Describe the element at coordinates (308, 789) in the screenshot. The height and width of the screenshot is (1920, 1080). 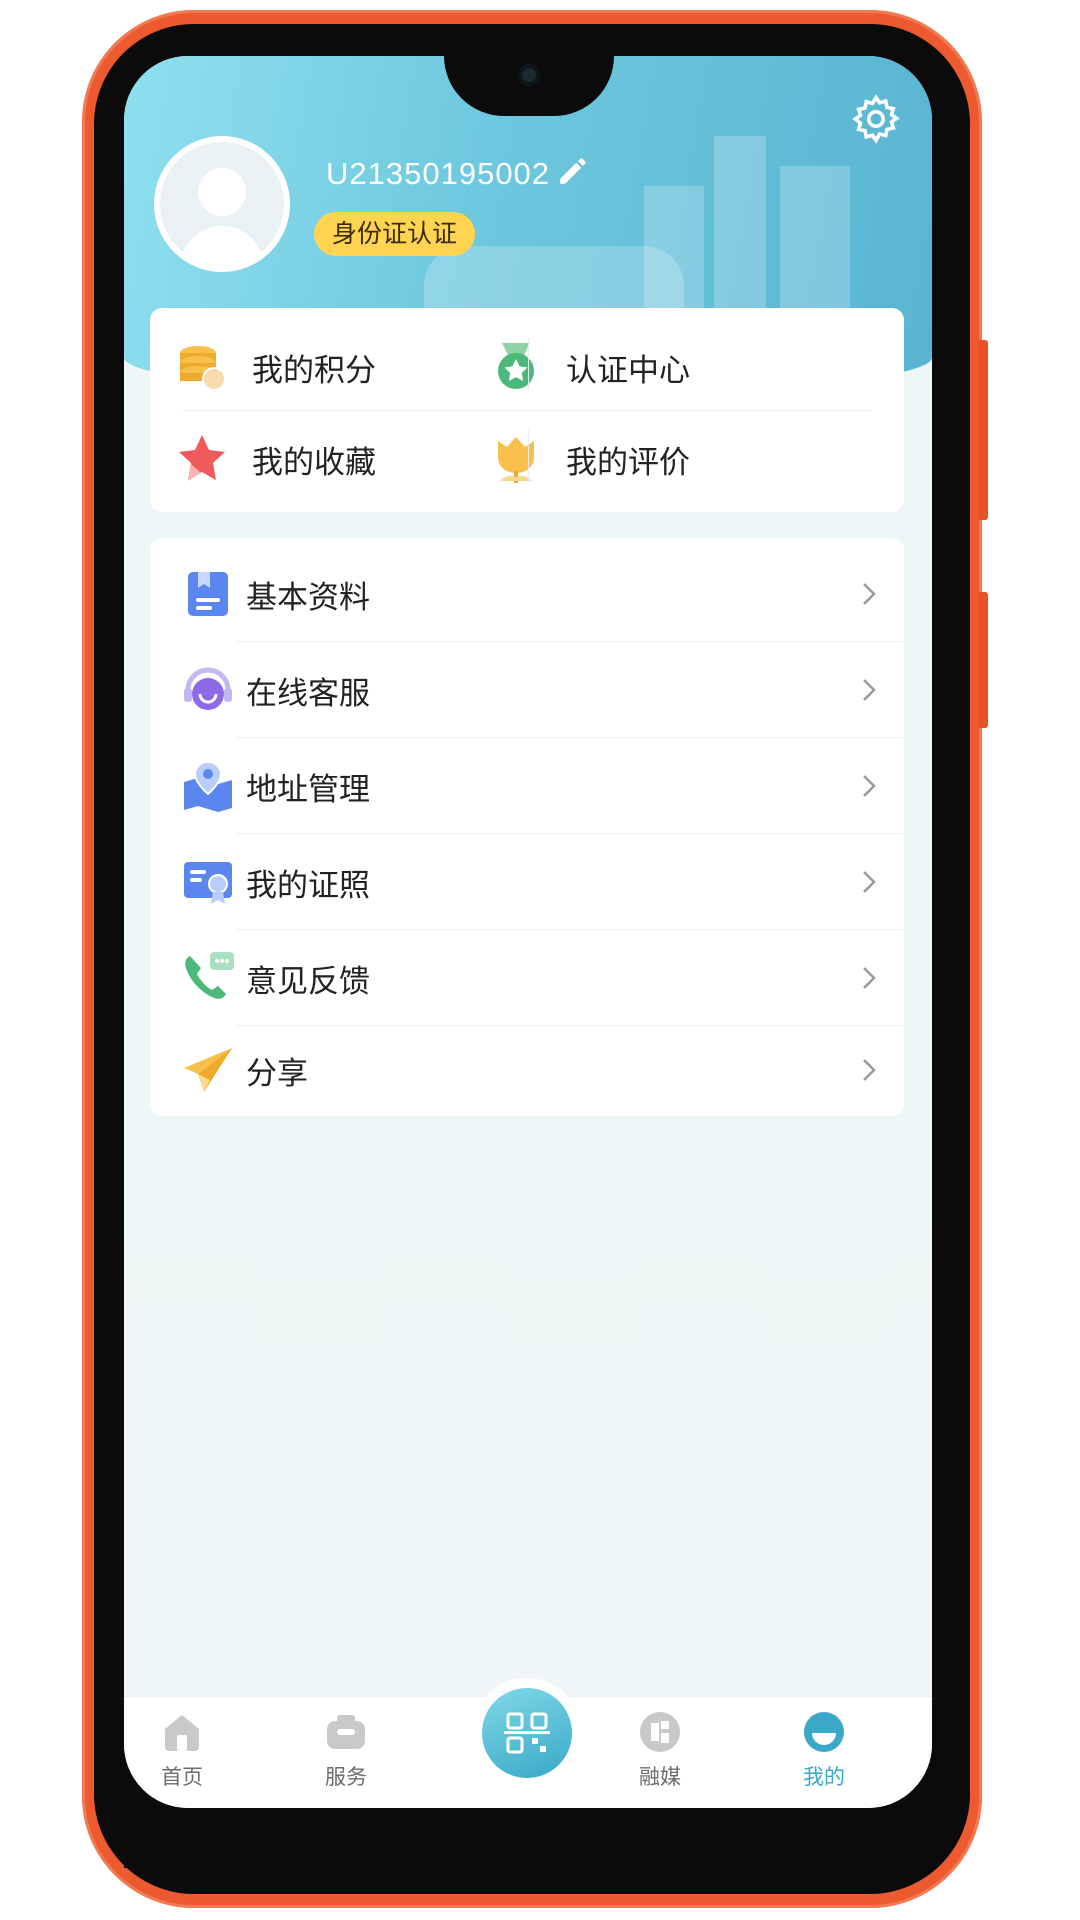
I see `menu-item-label: 地址管理` at that location.